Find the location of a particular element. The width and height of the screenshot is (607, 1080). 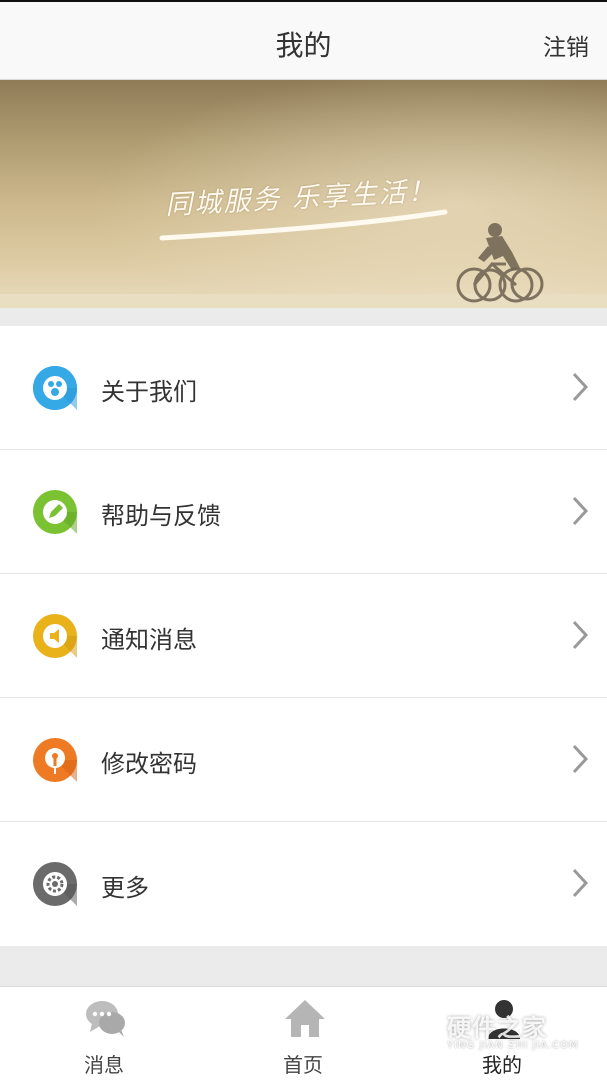

watermark-subtext: YING JIAN ZHI JIA.COM is located at coordinates (513, 1045).